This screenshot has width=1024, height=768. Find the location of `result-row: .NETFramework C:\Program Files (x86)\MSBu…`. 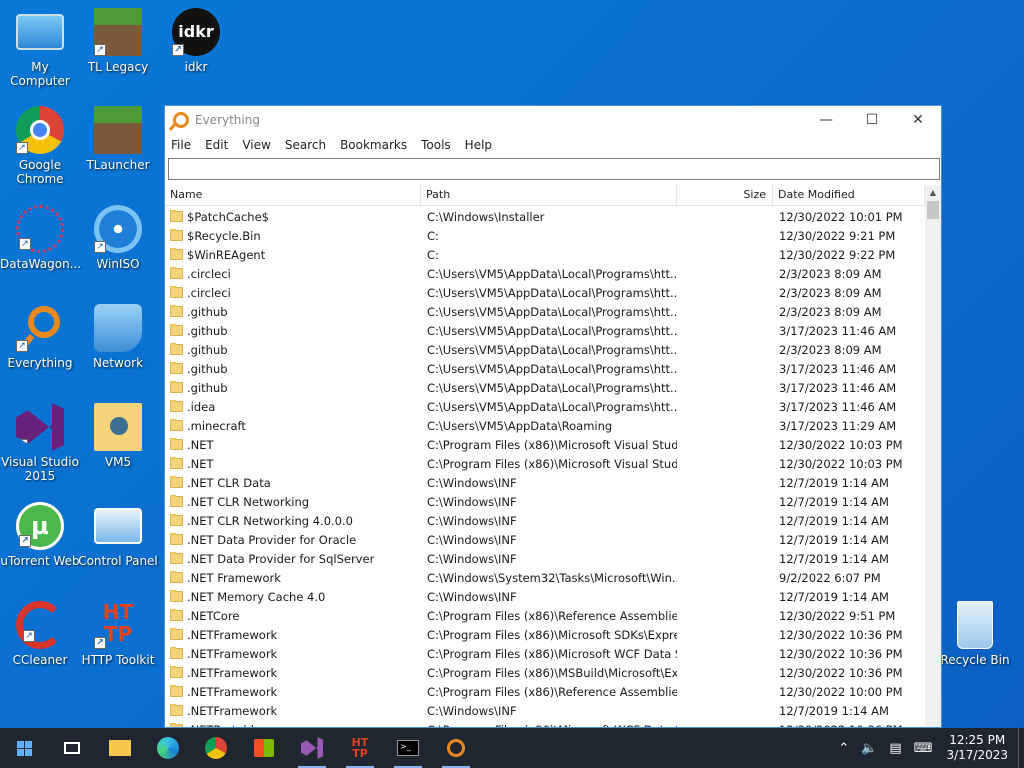

result-row: .NETFramework C:\Program Files (x86)\MSBu… is located at coordinates (546, 672).